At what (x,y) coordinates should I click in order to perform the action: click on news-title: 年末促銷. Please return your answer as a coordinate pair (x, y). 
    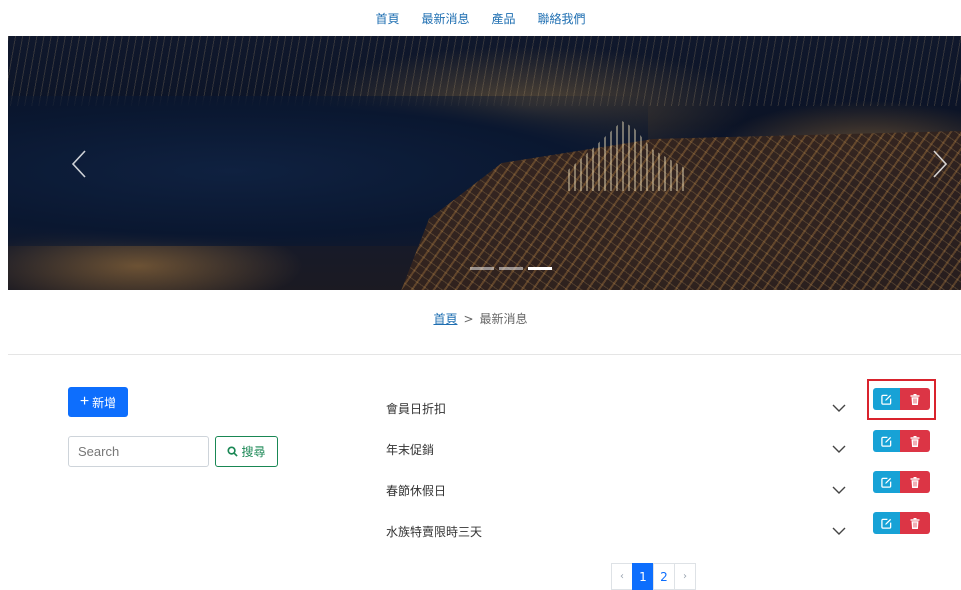
    Looking at the image, I should click on (410, 449).